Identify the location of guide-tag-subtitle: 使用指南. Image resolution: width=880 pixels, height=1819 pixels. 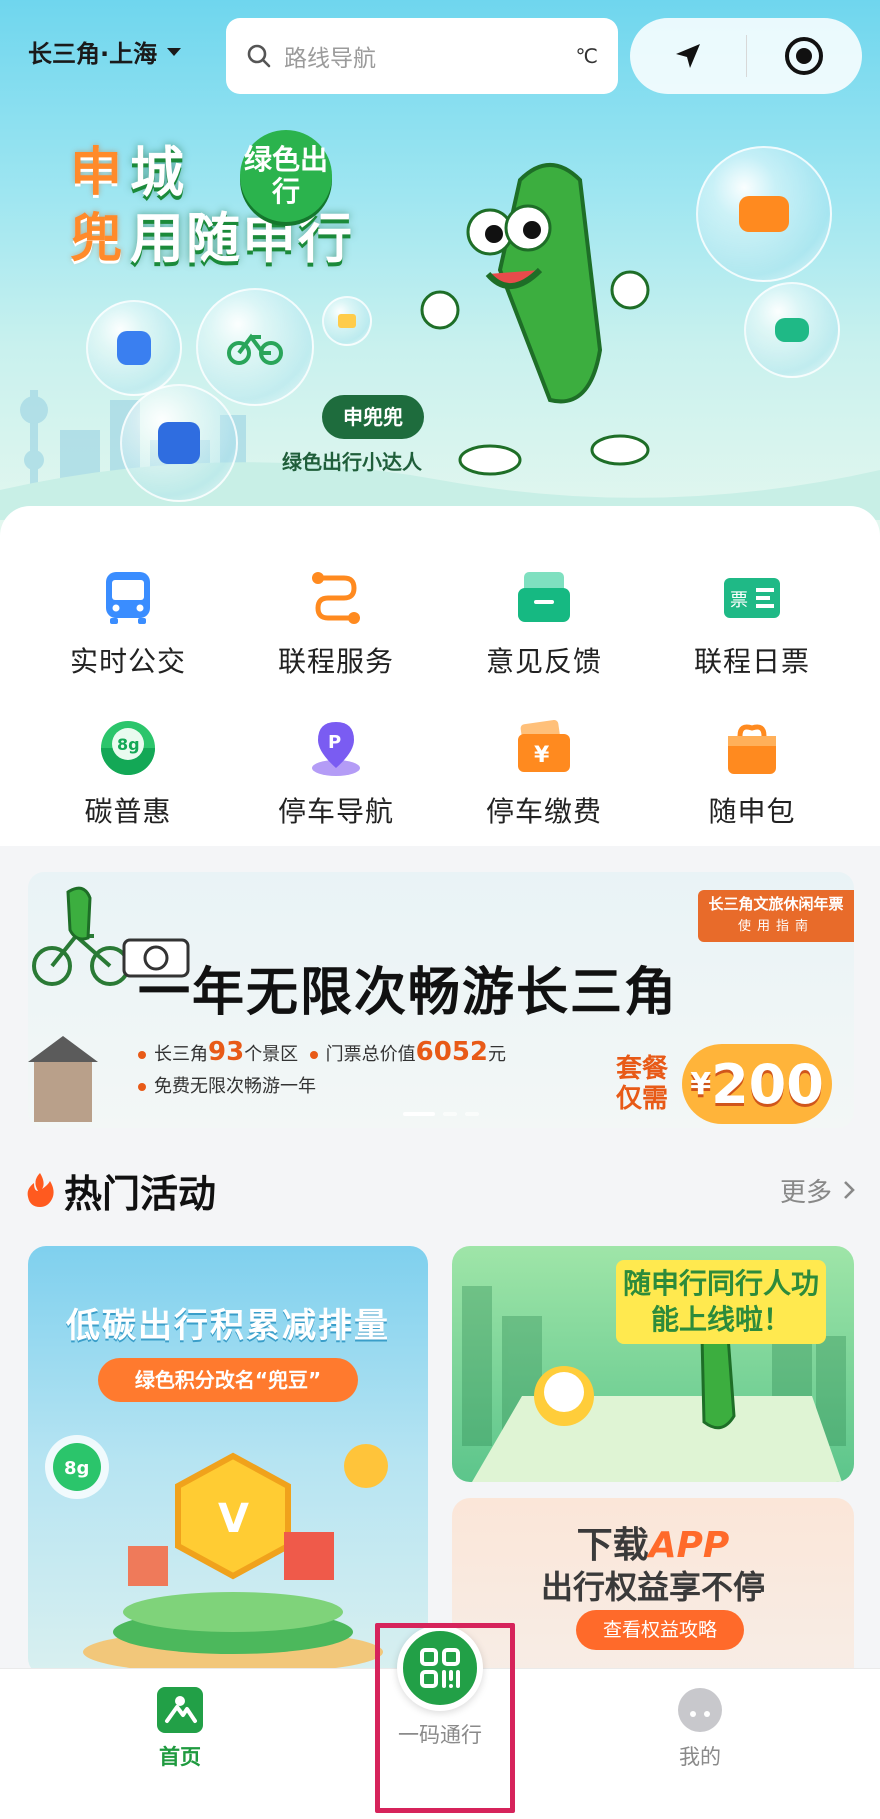
(775, 926).